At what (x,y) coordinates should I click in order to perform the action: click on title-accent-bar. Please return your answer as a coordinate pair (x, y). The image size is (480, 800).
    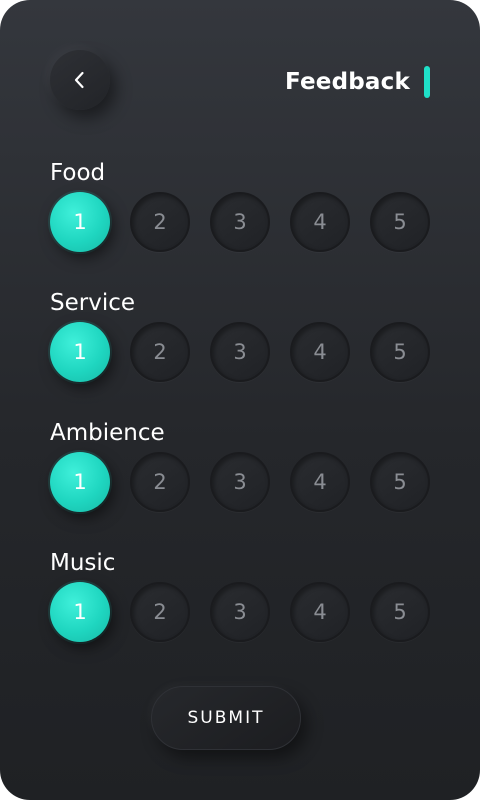
    Looking at the image, I should click on (427, 82).